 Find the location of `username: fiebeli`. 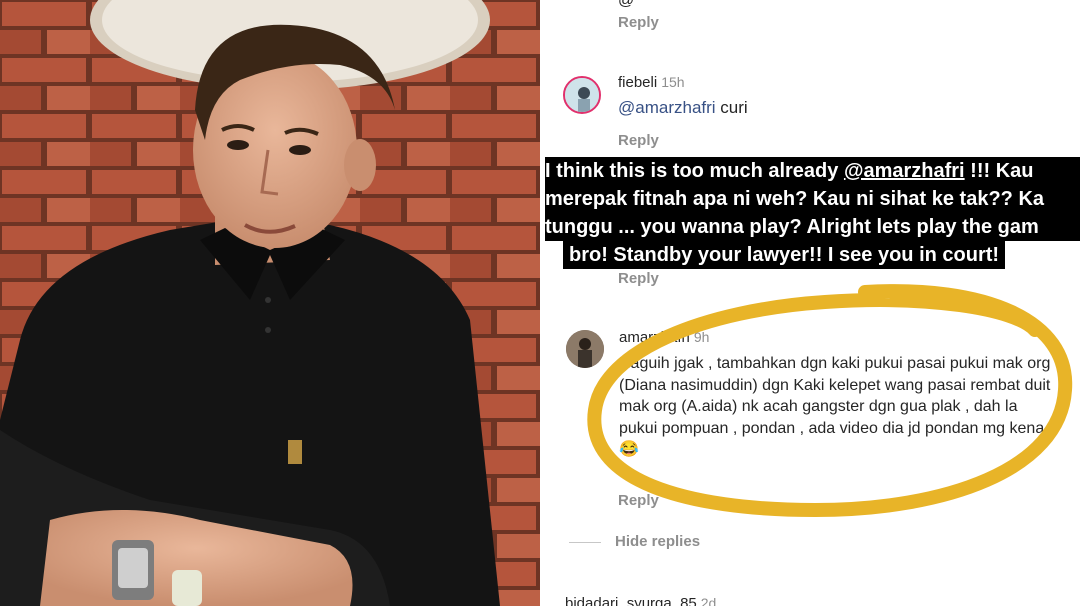

username: fiebeli is located at coordinates (637, 82).